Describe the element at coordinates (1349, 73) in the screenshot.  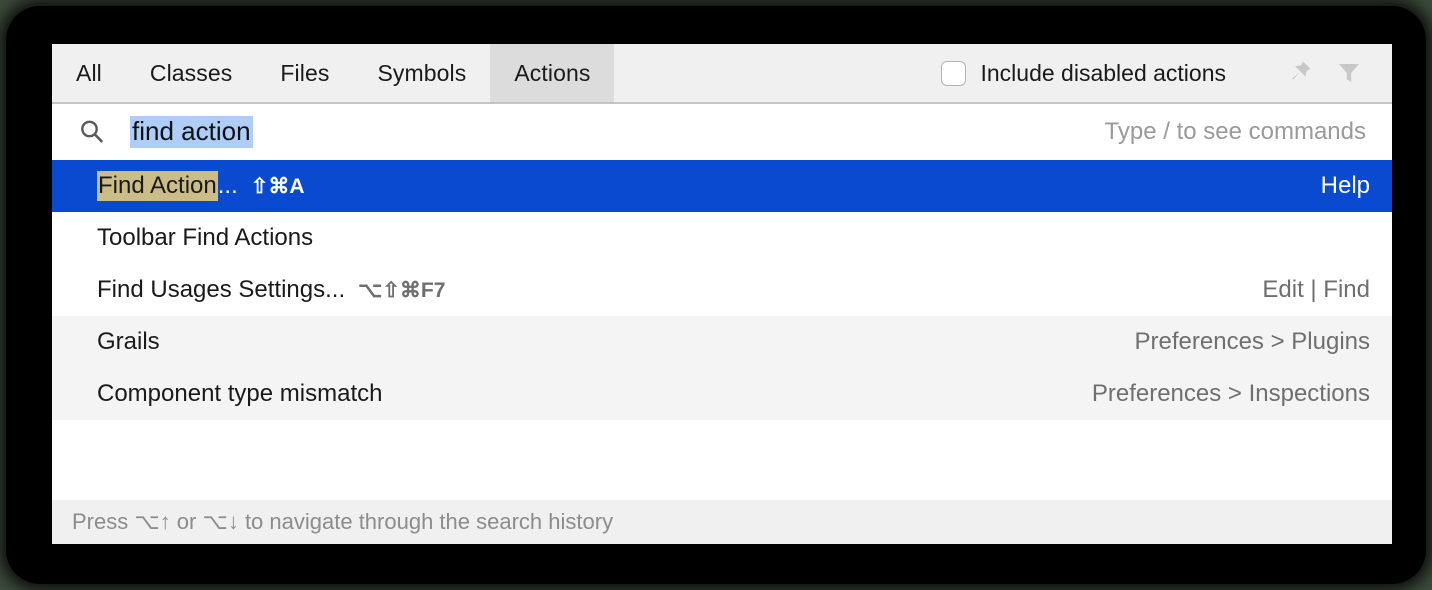
I see `filter-icon` at that location.